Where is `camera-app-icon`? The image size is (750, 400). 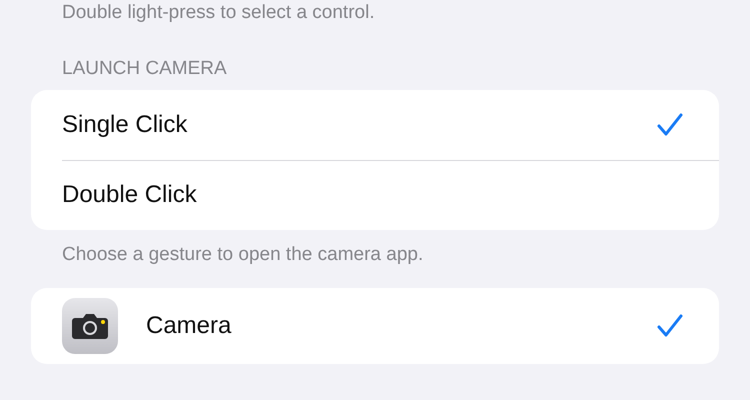 camera-app-icon is located at coordinates (90, 326).